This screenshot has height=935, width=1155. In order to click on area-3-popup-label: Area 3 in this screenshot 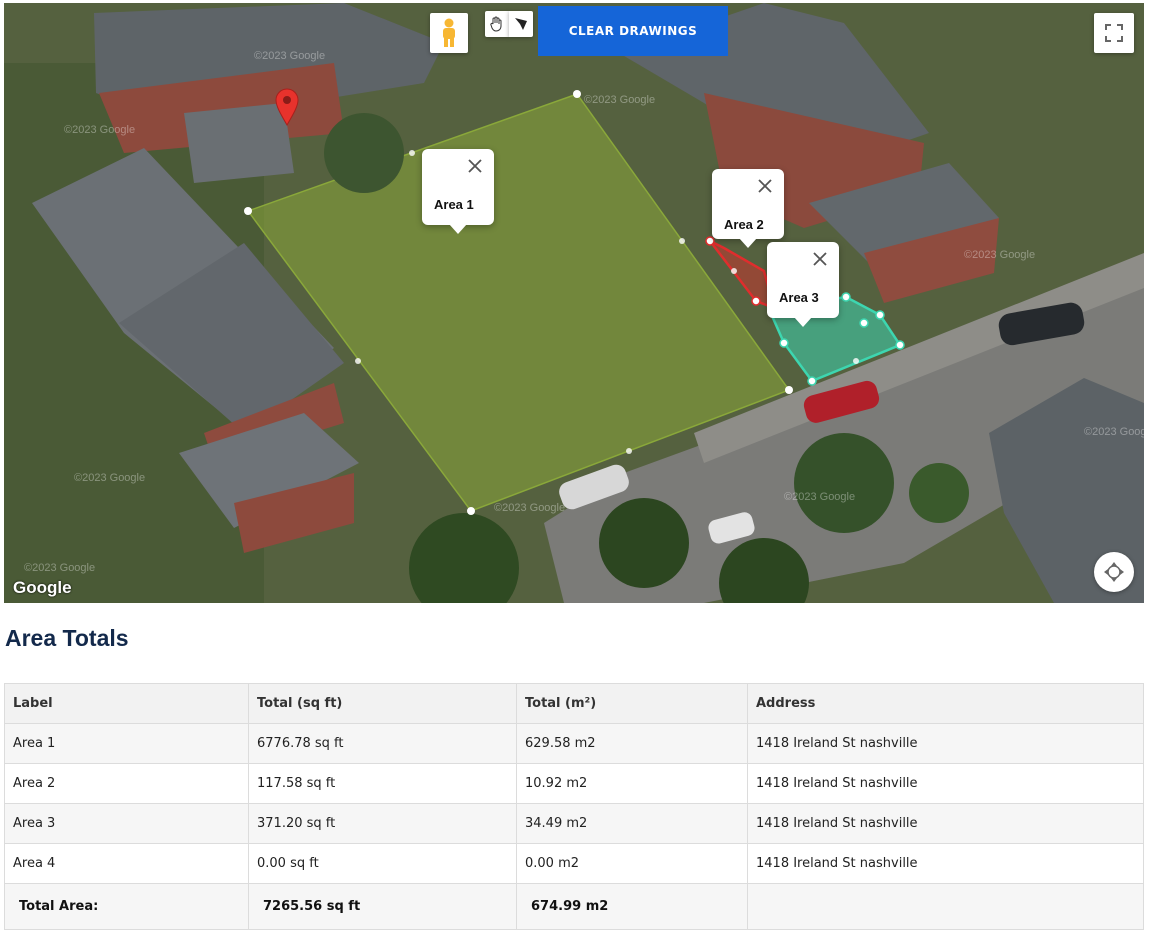, I will do `click(799, 297)`.